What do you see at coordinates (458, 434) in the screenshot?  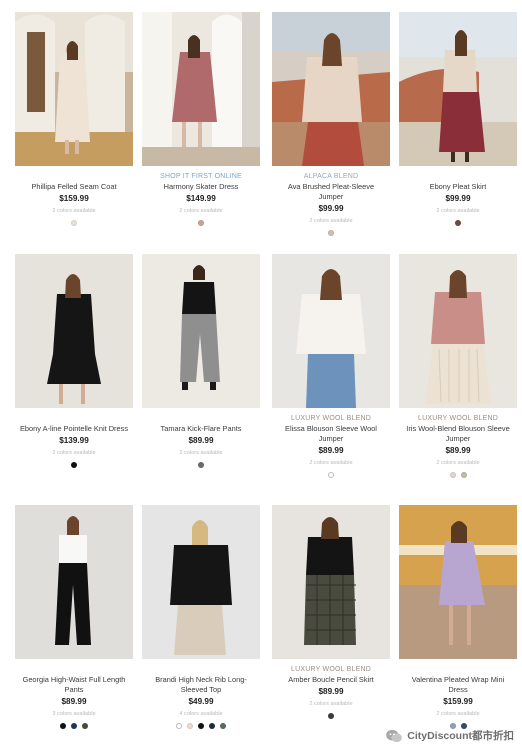 I see `product-name: Iris Wool-Blend Blouson Sleeve Jumper` at bounding box center [458, 434].